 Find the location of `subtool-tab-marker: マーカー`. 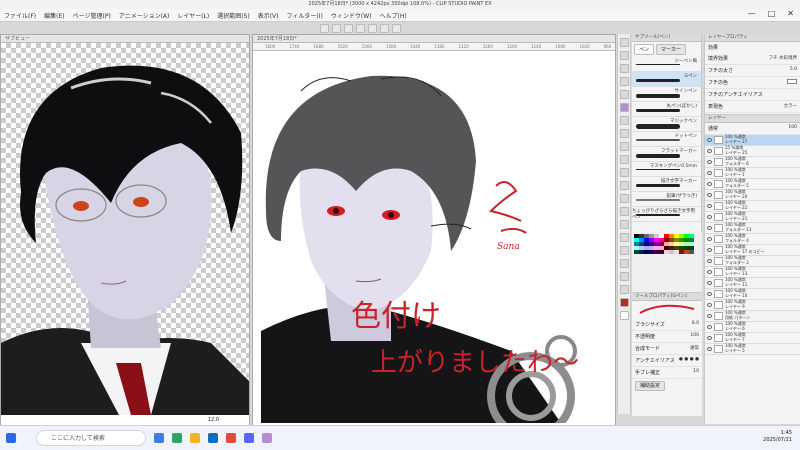

subtool-tab-marker: マーカー is located at coordinates (671, 49).